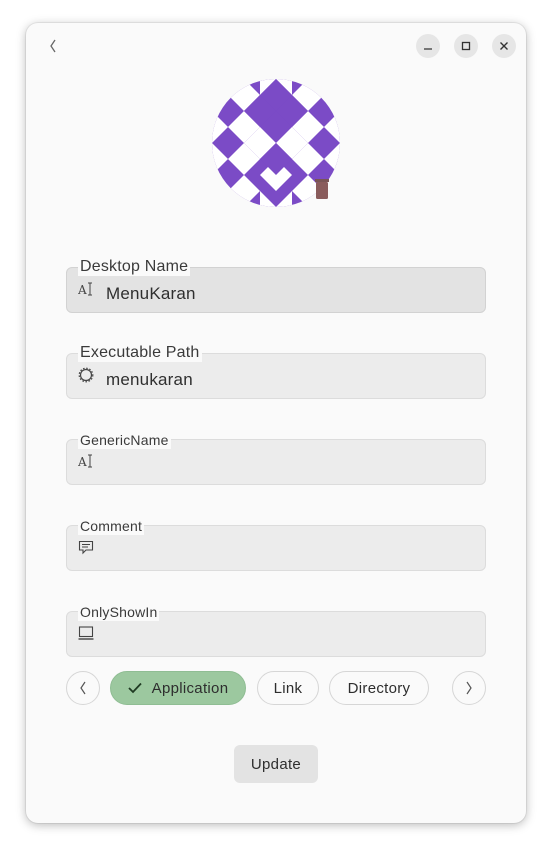 This screenshot has width=552, height=852. I want to click on executable-path-label: Executable Path, so click(140, 353).